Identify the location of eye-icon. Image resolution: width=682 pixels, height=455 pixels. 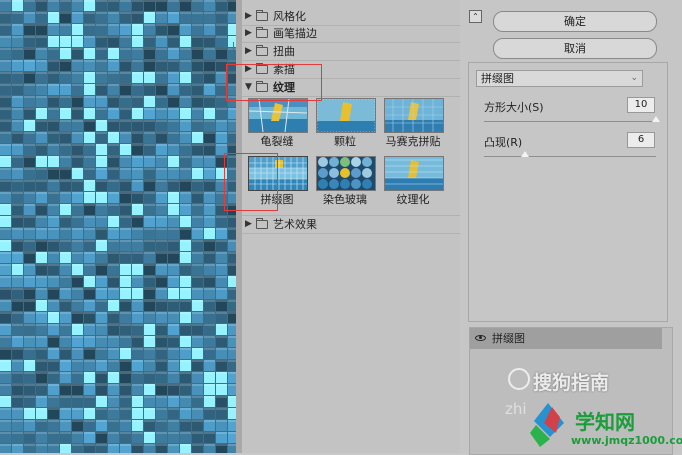
(480, 338).